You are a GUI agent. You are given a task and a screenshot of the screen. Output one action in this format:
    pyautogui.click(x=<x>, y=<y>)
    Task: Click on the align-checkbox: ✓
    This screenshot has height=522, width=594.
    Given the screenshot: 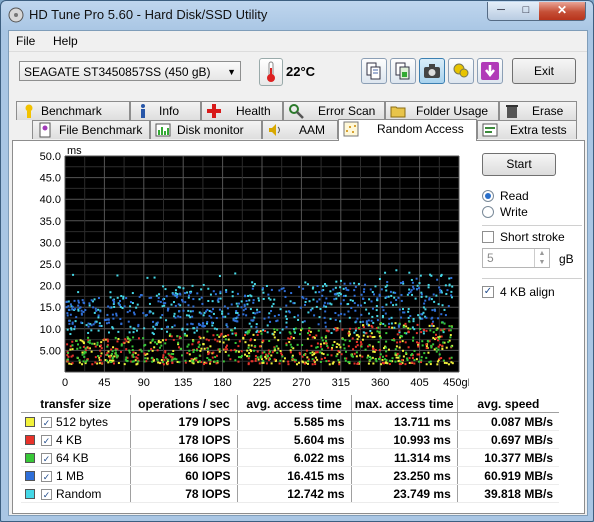 What is the action you would take?
    pyautogui.click(x=488, y=292)
    